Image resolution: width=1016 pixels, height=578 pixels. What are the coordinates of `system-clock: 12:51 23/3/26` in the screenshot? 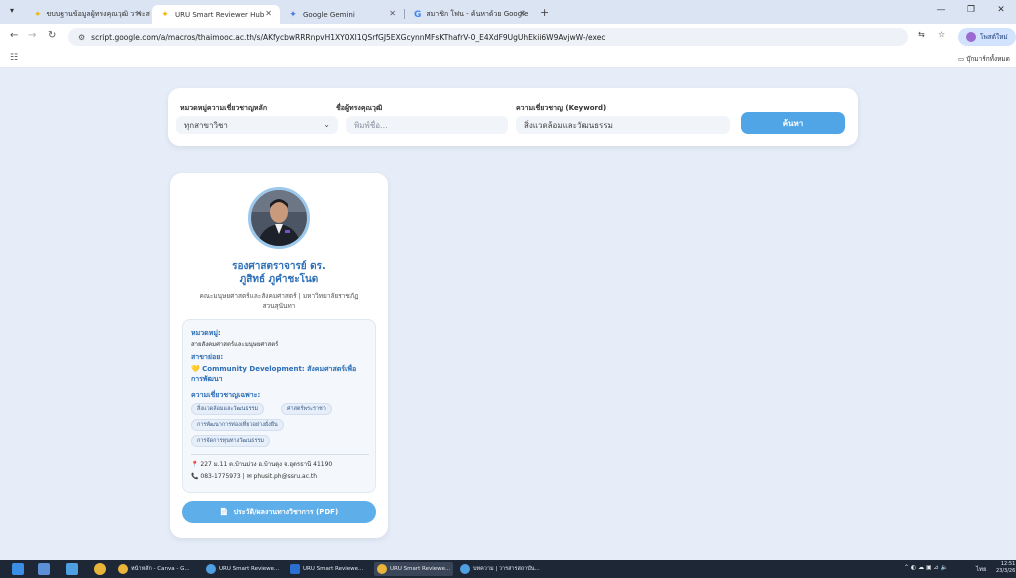 It's located at (1005, 568).